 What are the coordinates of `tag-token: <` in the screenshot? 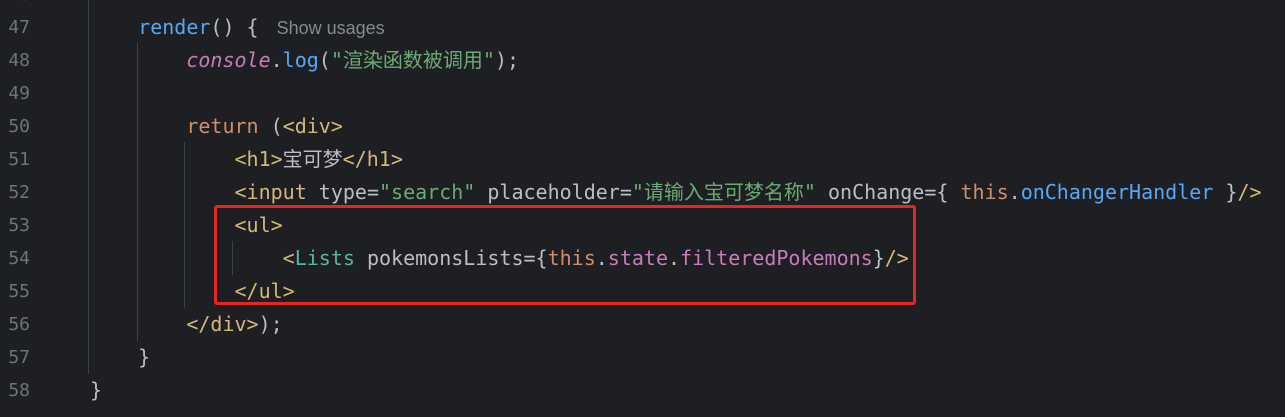 It's located at (288, 257).